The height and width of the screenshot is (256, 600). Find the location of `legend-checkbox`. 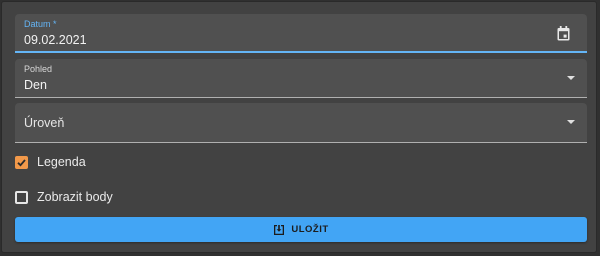

legend-checkbox is located at coordinates (21, 162).